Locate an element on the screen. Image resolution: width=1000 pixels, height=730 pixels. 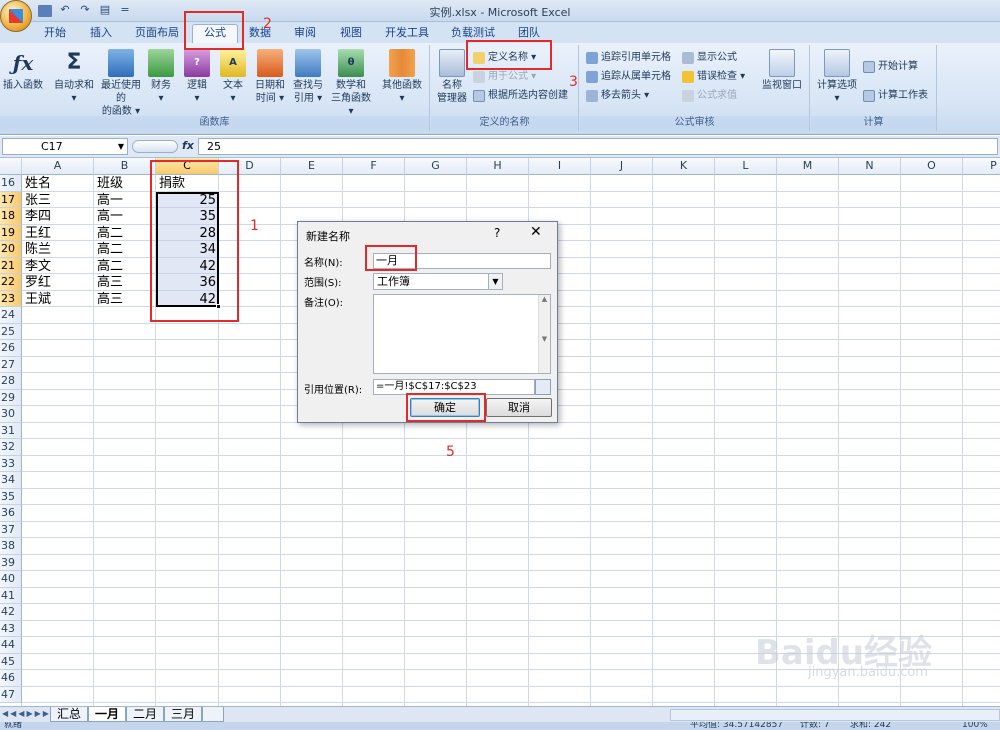
formula-input: 25 is located at coordinates (598, 146).